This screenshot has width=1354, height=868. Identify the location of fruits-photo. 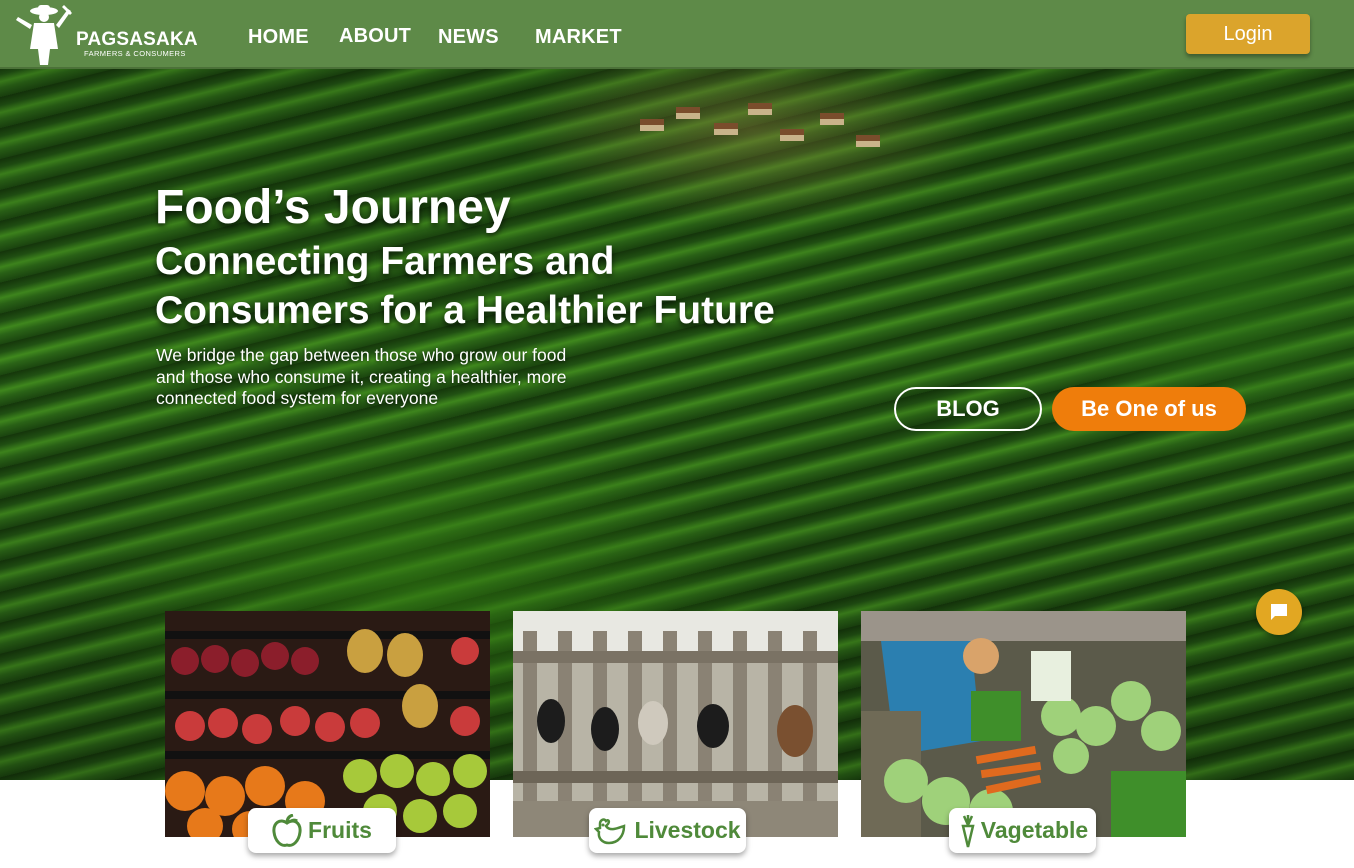
(327, 724).